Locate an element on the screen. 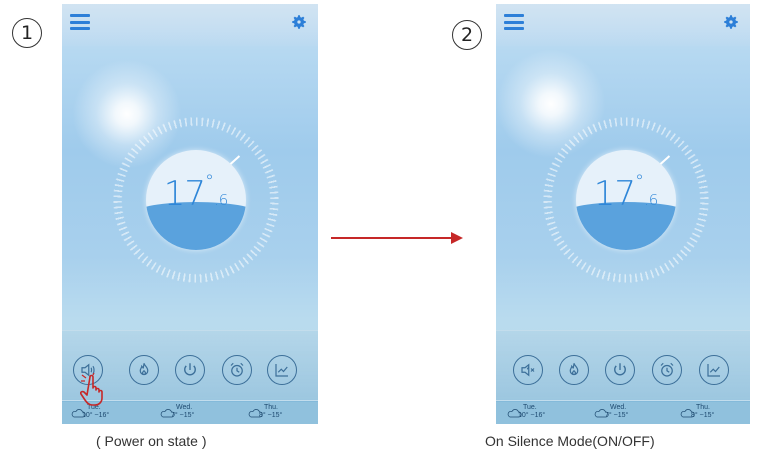  pointing-hand-icon is located at coordinates (91, 389).